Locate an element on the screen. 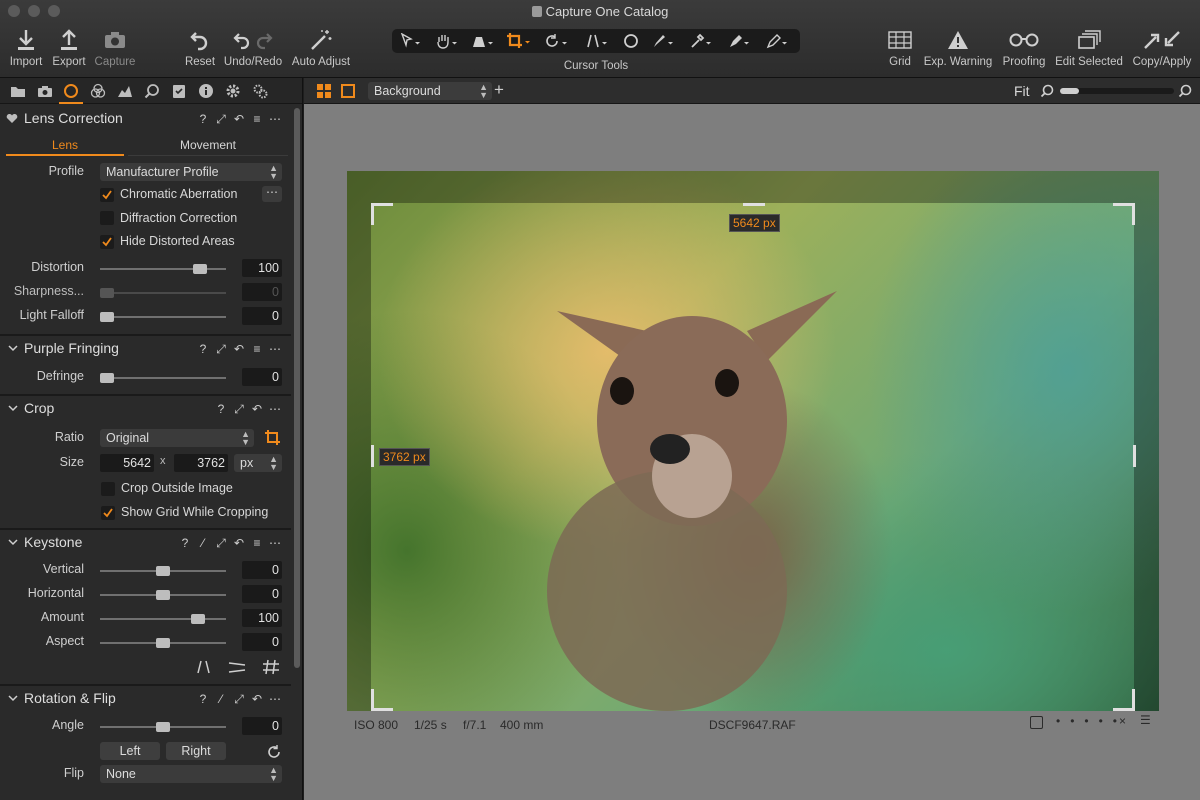 The width and height of the screenshot is (1200, 800). tab-lens-sub: Lens is located at coordinates (65, 146).